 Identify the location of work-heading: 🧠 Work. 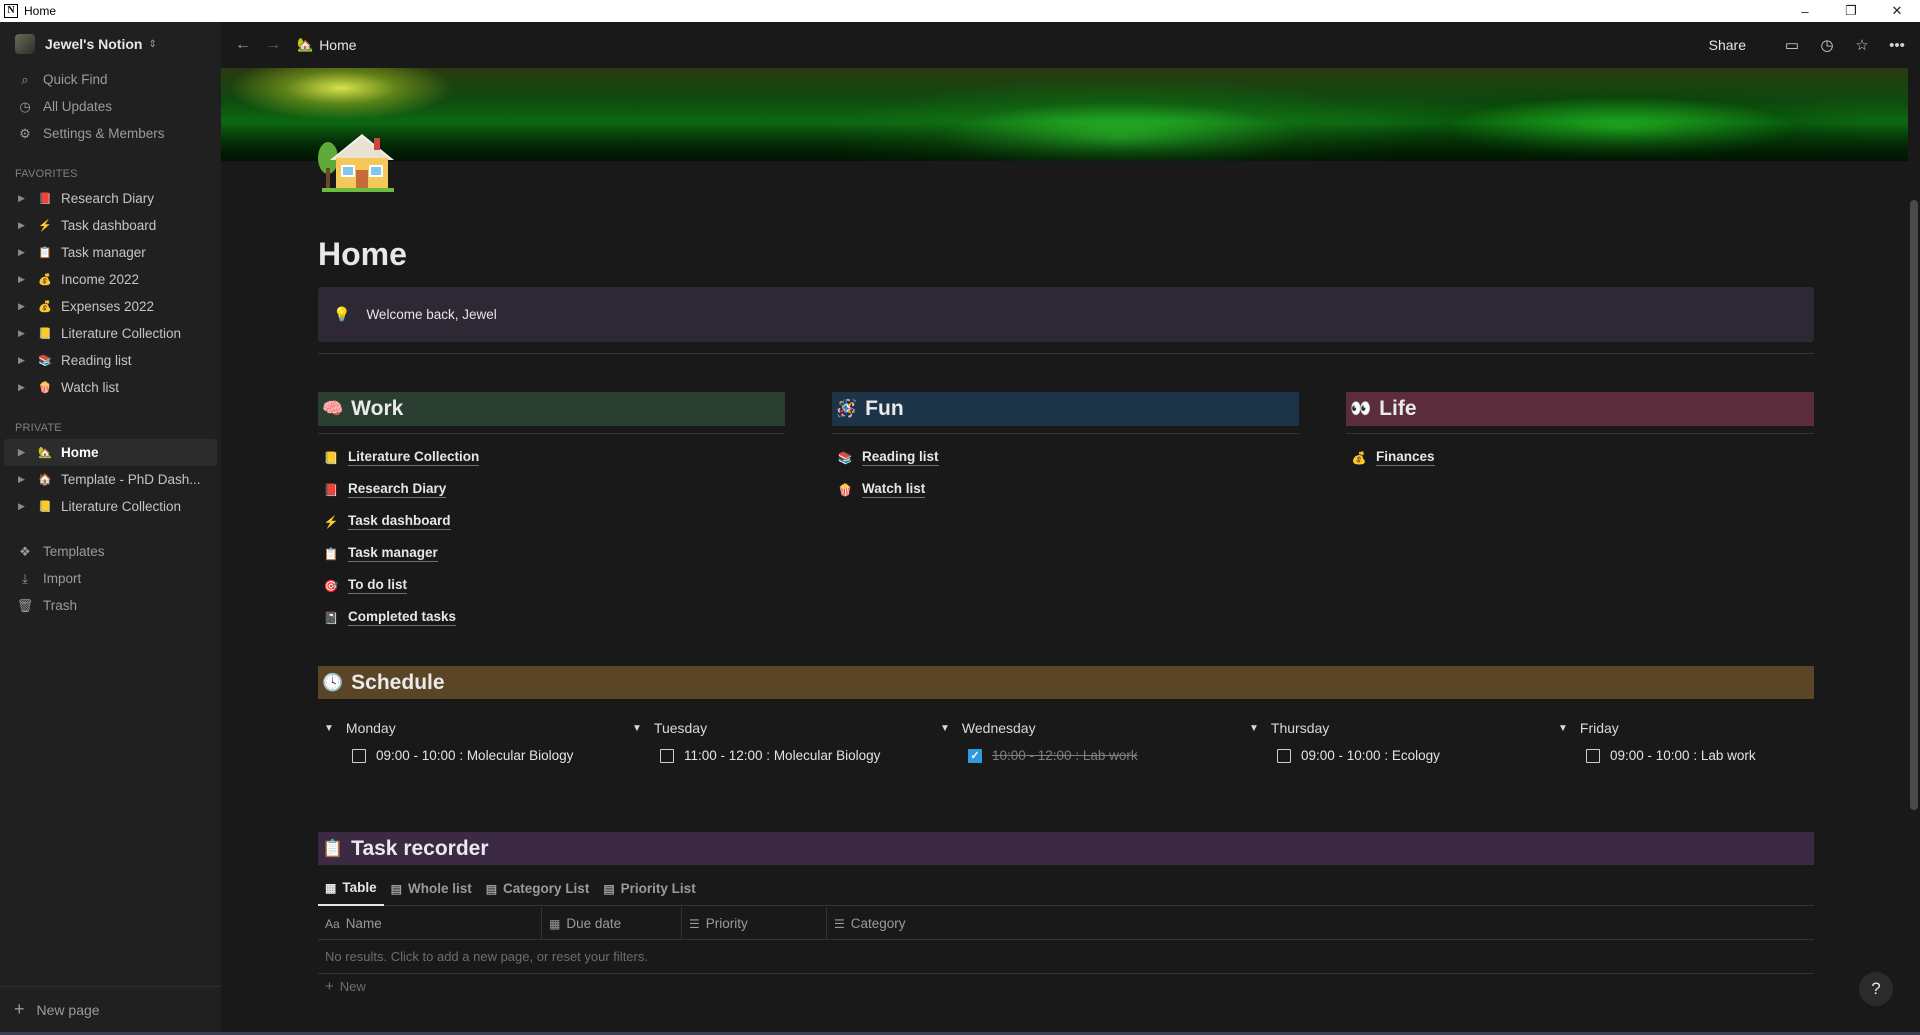
(551, 409).